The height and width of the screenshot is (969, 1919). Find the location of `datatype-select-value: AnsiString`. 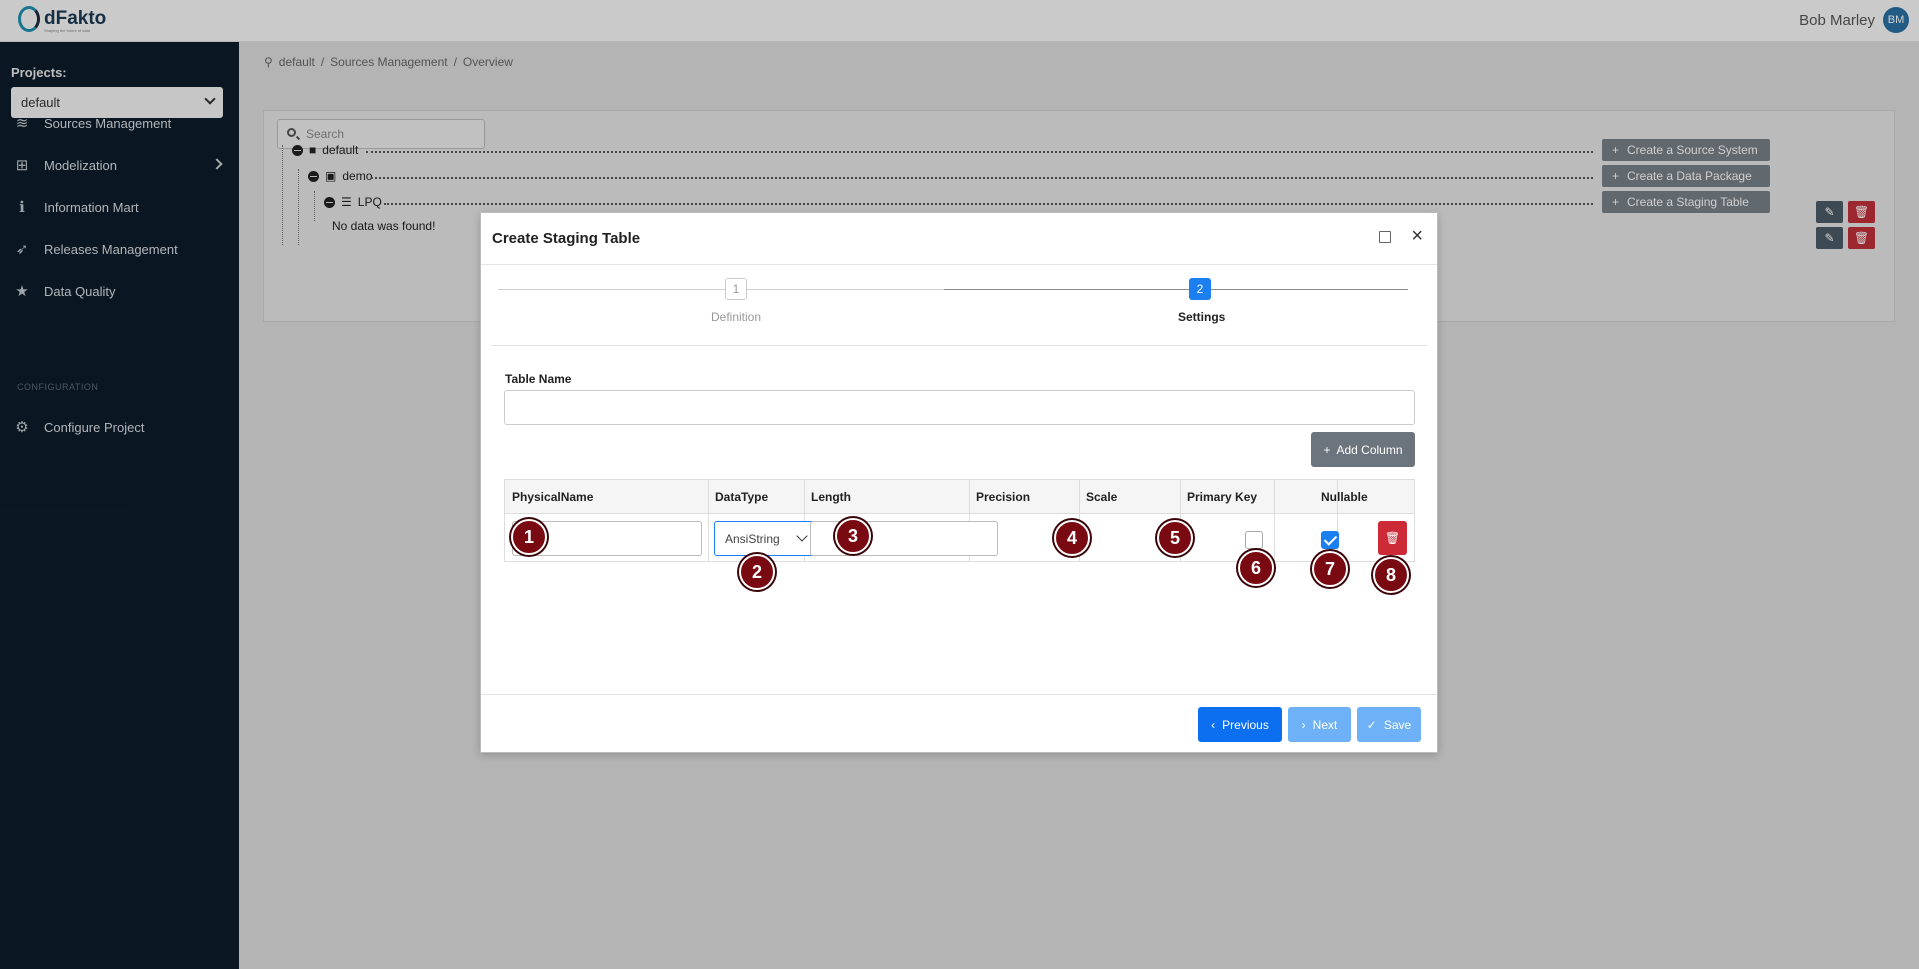

datatype-select-value: AnsiString is located at coordinates (752, 539).